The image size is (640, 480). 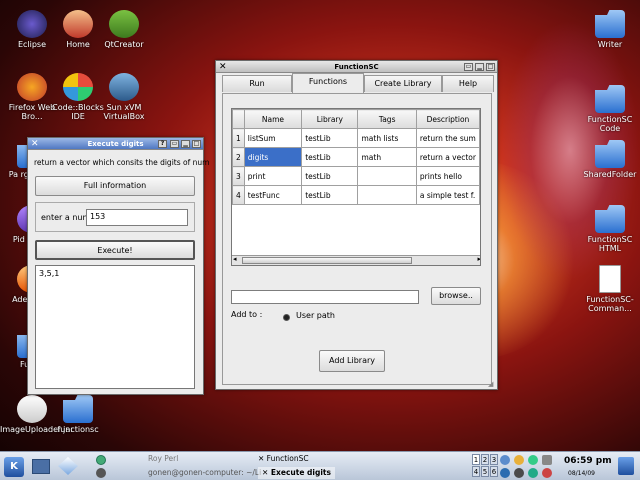 I want to click on tab-help: Help, so click(x=468, y=83).